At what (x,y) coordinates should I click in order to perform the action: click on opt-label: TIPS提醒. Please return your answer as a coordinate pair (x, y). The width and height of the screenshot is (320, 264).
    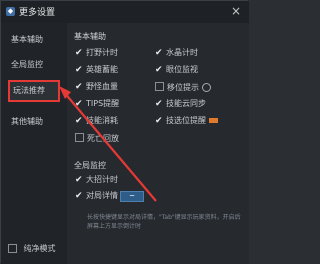
    Looking at the image, I should click on (103, 103).